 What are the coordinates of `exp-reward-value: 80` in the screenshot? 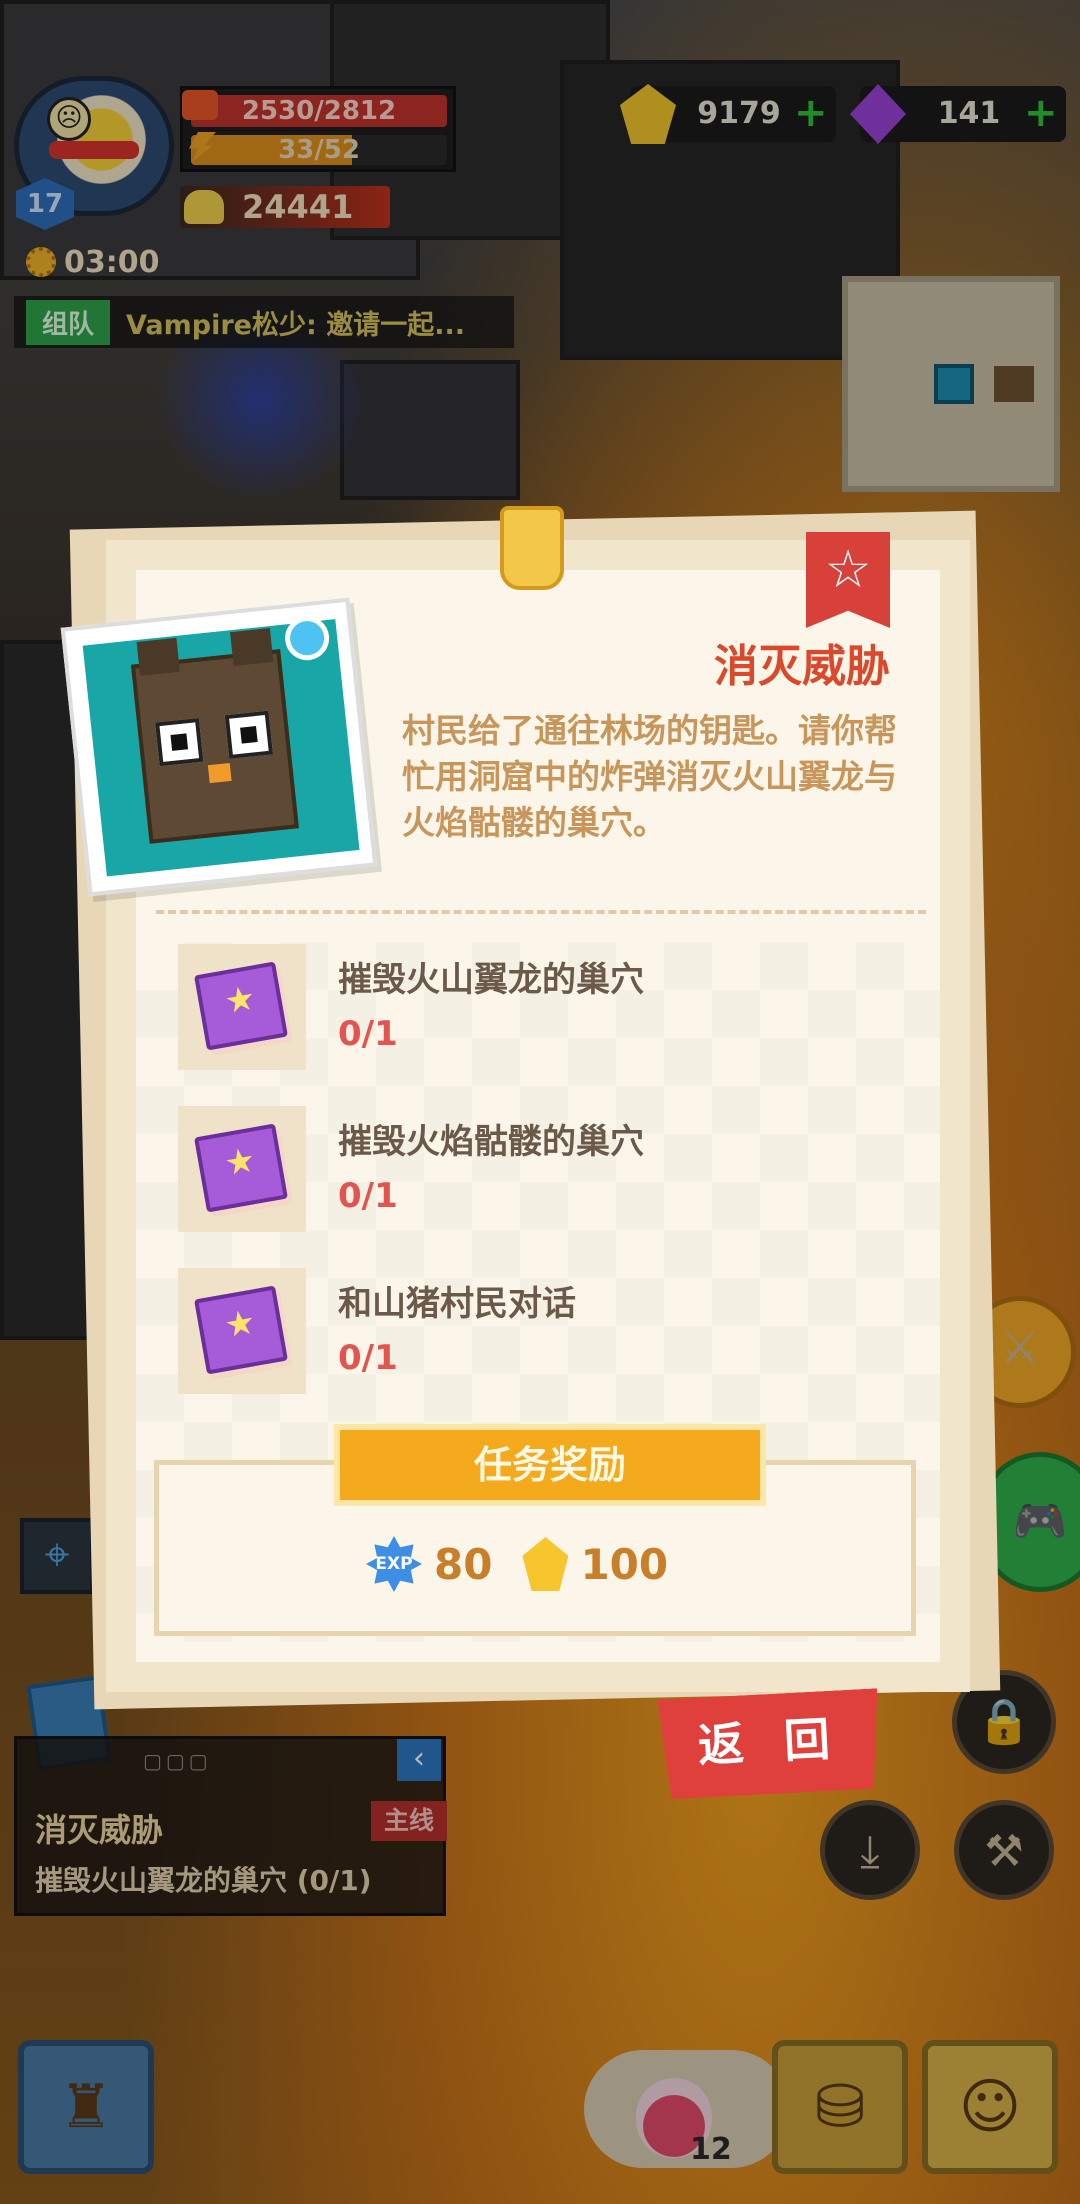 It's located at (463, 1564).